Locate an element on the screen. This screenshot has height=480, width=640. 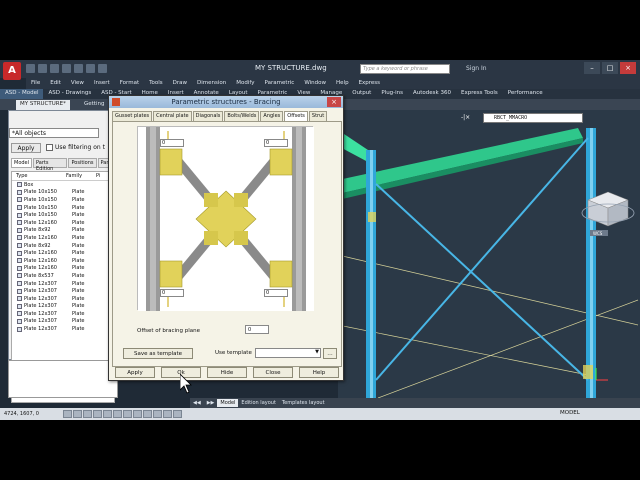
sign-in-link: Sign In is located at coordinates (476, 68).